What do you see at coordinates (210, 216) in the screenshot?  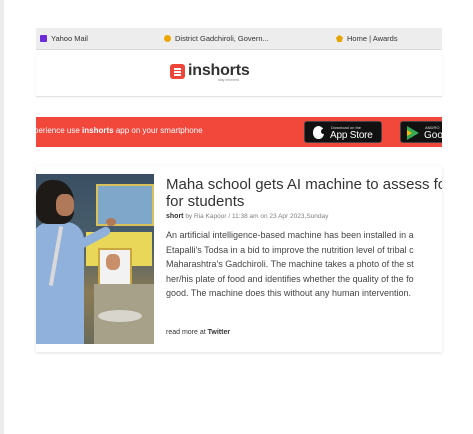 I see `author-name: Ria Kapoor` at bounding box center [210, 216].